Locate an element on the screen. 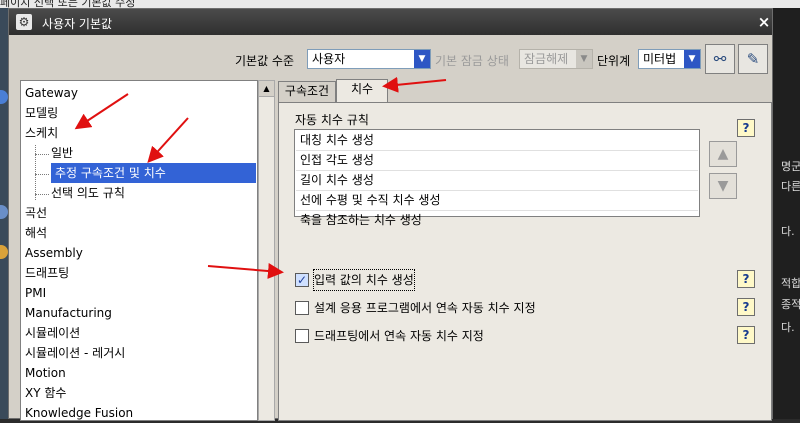 The image size is (800, 423). list-item: 대칭 치수 생성 is located at coordinates (337, 140).